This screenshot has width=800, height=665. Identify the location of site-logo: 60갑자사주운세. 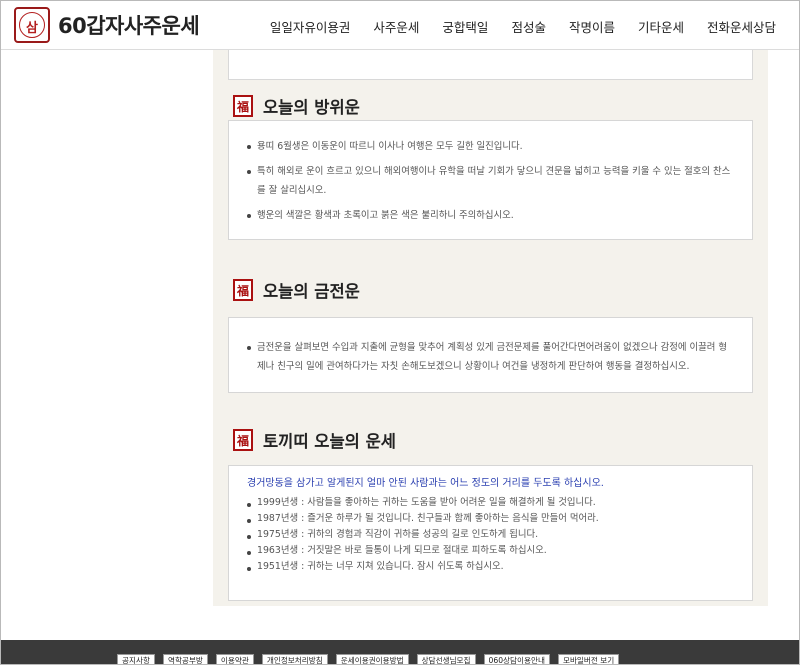
(107, 25).